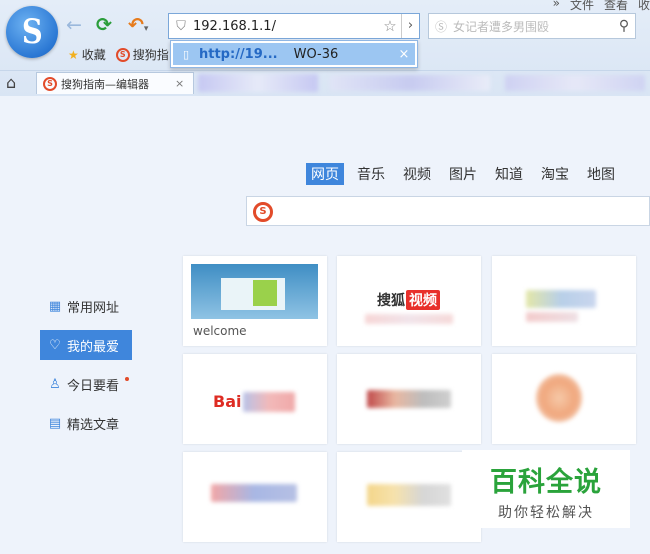 This screenshot has width=650, height=554. Describe the element at coordinates (93, 386) in the screenshot. I see `sidebar-label: 今日要看` at that location.